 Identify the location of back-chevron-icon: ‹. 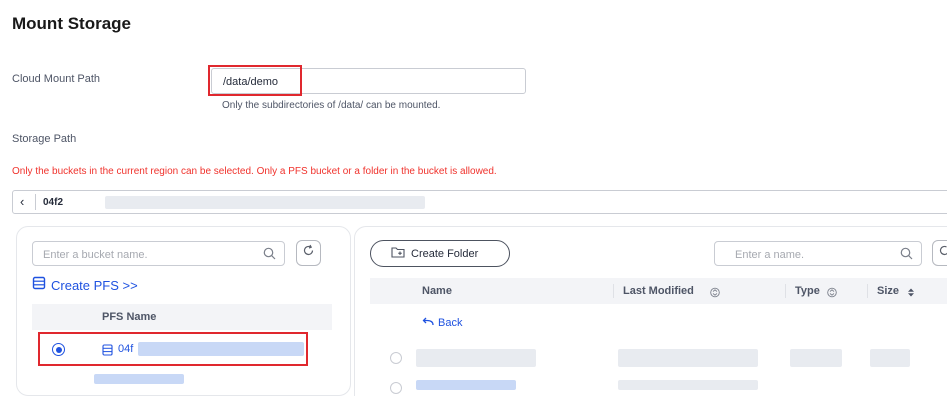
(22, 201).